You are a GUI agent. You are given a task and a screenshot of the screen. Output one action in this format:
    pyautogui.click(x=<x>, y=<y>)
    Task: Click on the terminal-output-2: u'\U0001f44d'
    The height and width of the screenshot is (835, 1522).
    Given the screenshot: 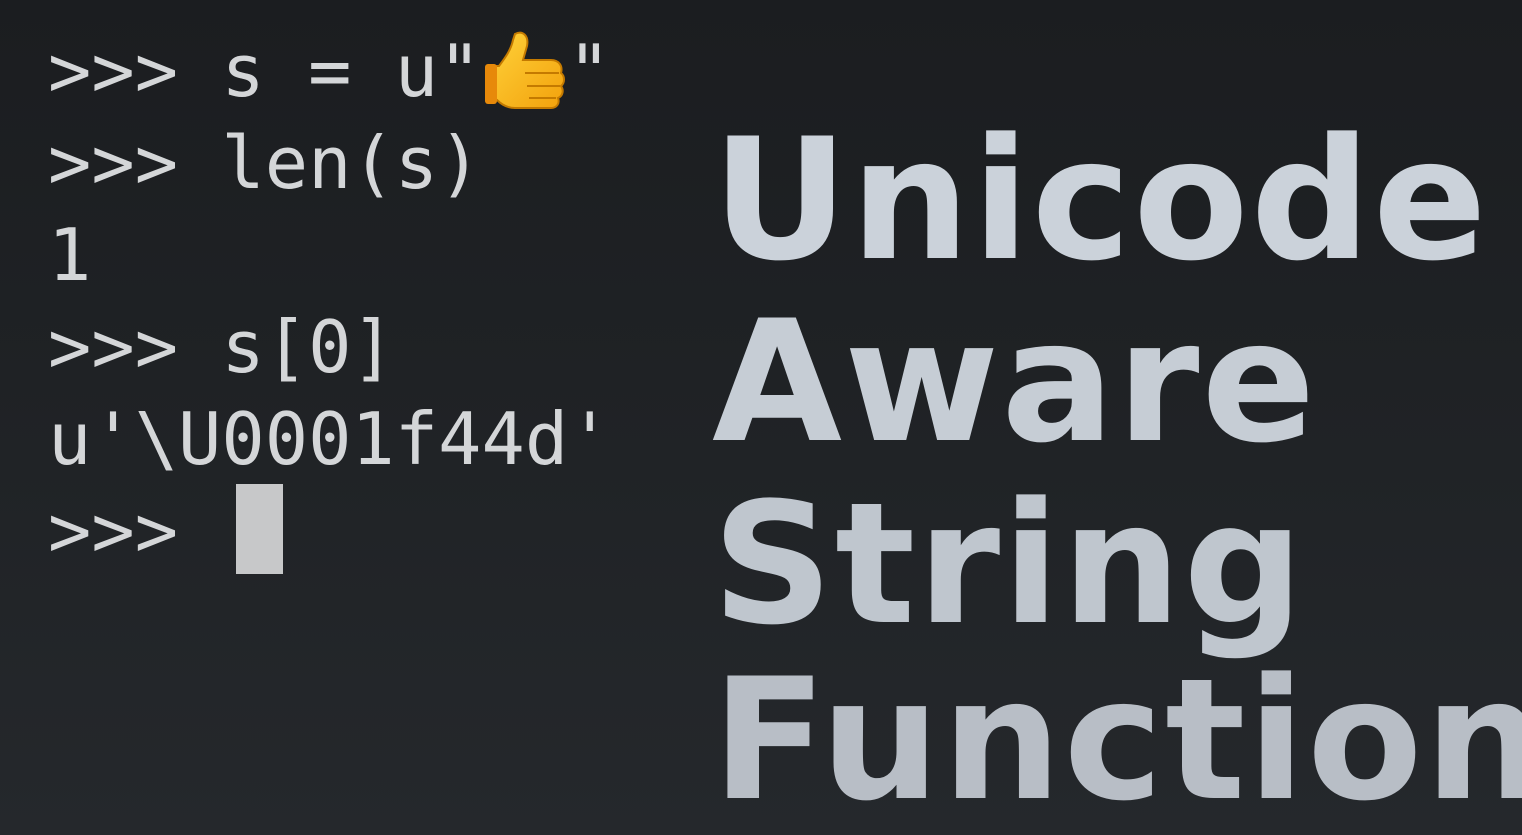 What is the action you would take?
    pyautogui.click(x=330, y=439)
    